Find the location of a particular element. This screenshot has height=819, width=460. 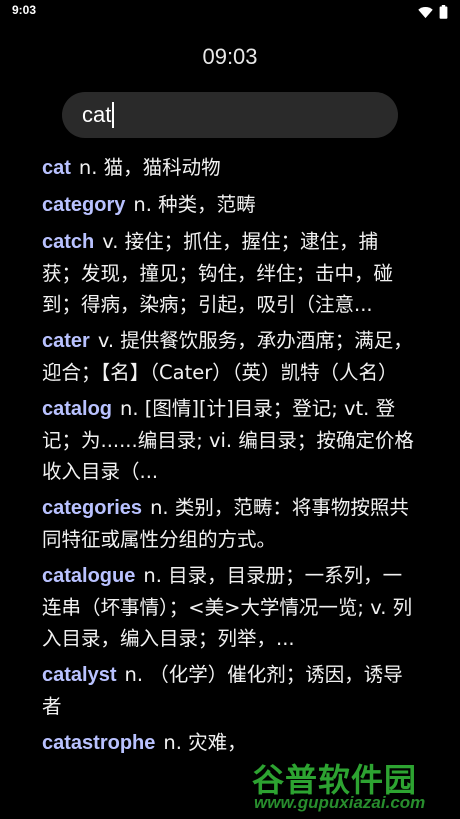

list-item: catalyst n. （化学）催化剂；诱因，诱导者 is located at coordinates (229, 690).